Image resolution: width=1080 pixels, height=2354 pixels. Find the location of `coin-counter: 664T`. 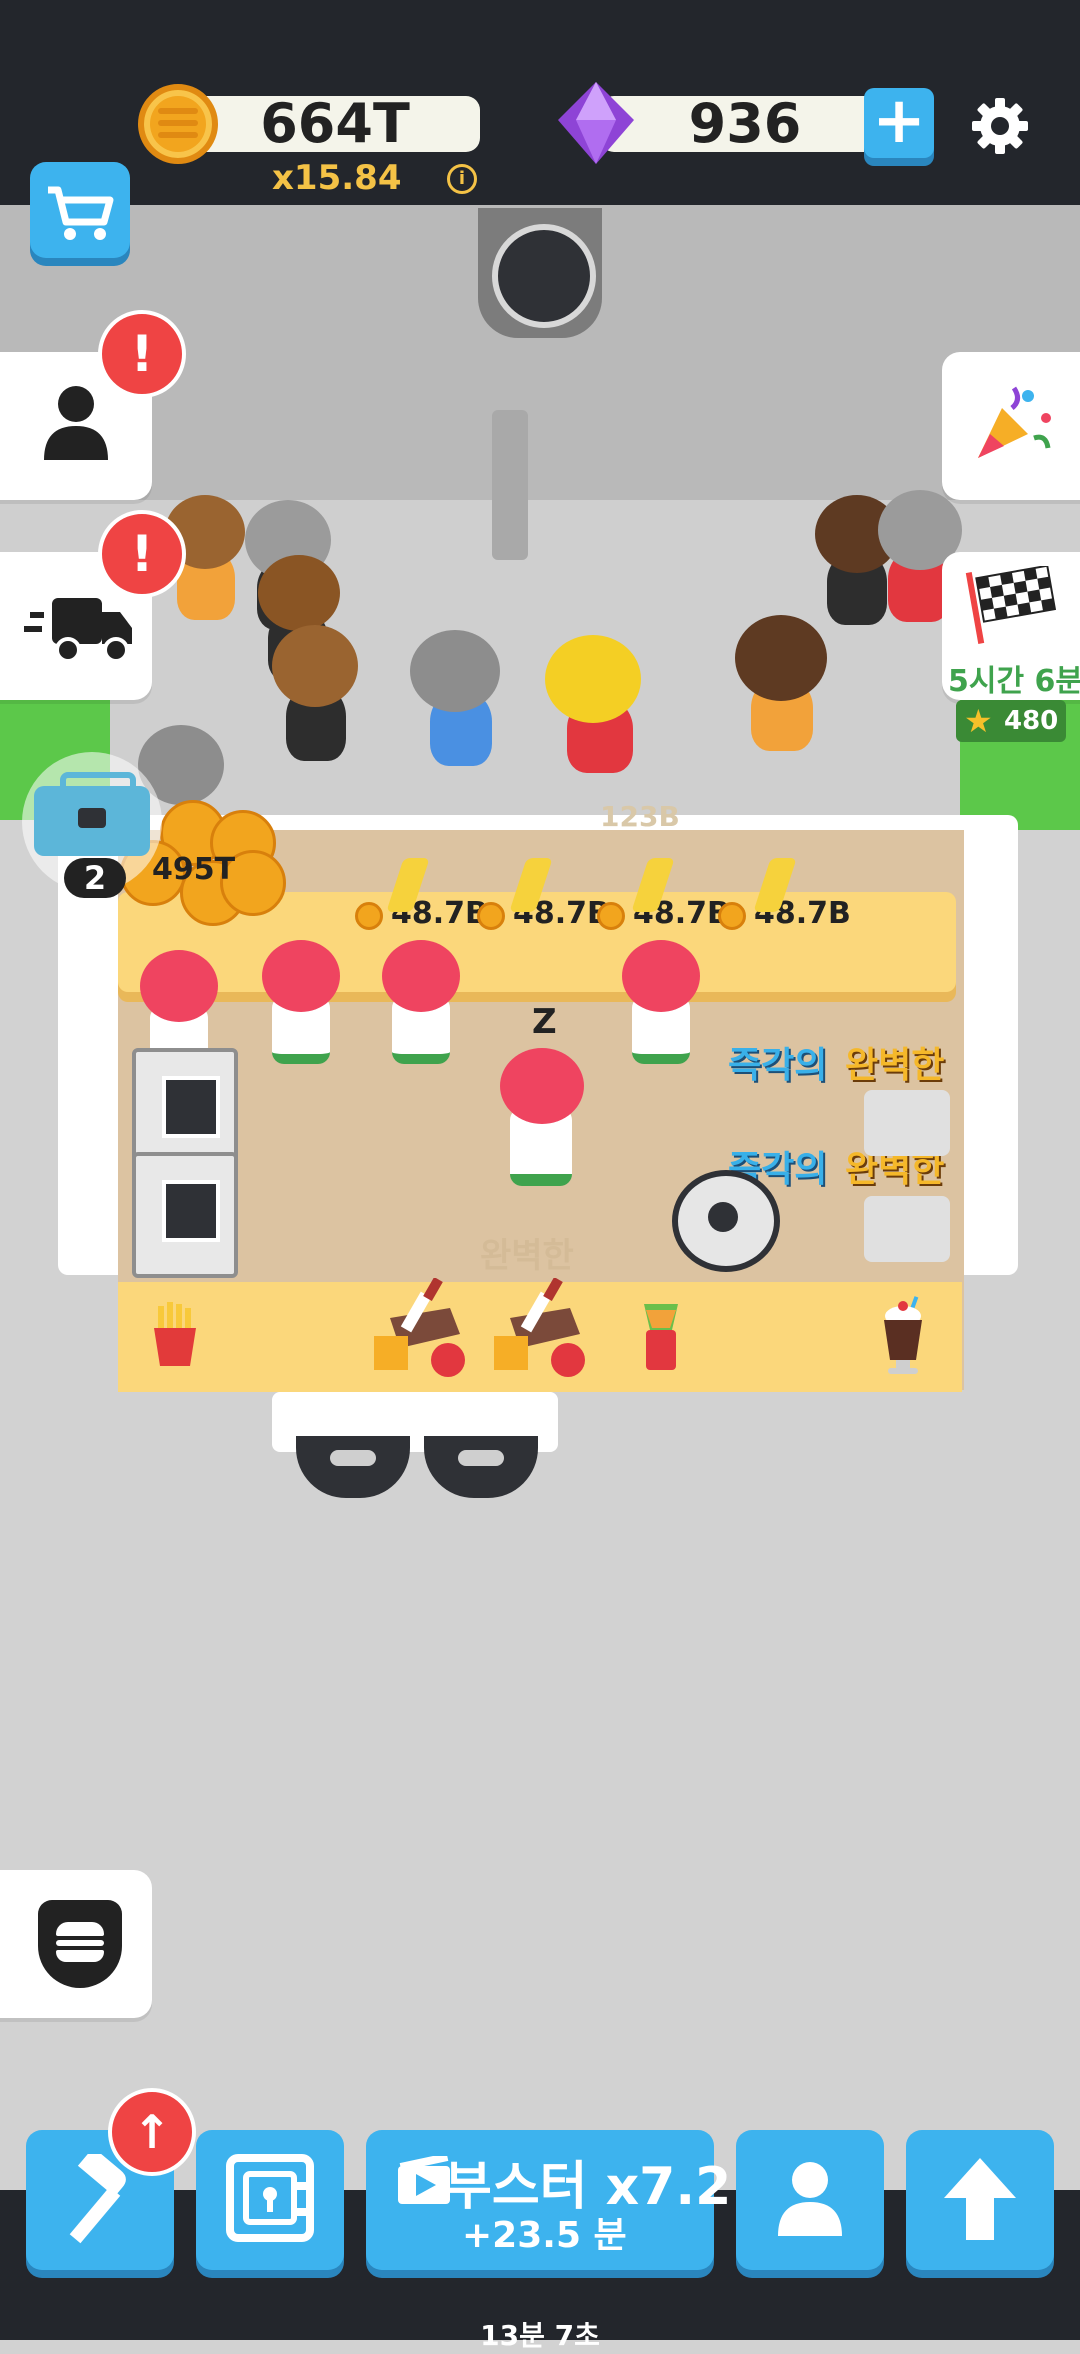

coin-counter: 664T is located at coordinates (335, 124).